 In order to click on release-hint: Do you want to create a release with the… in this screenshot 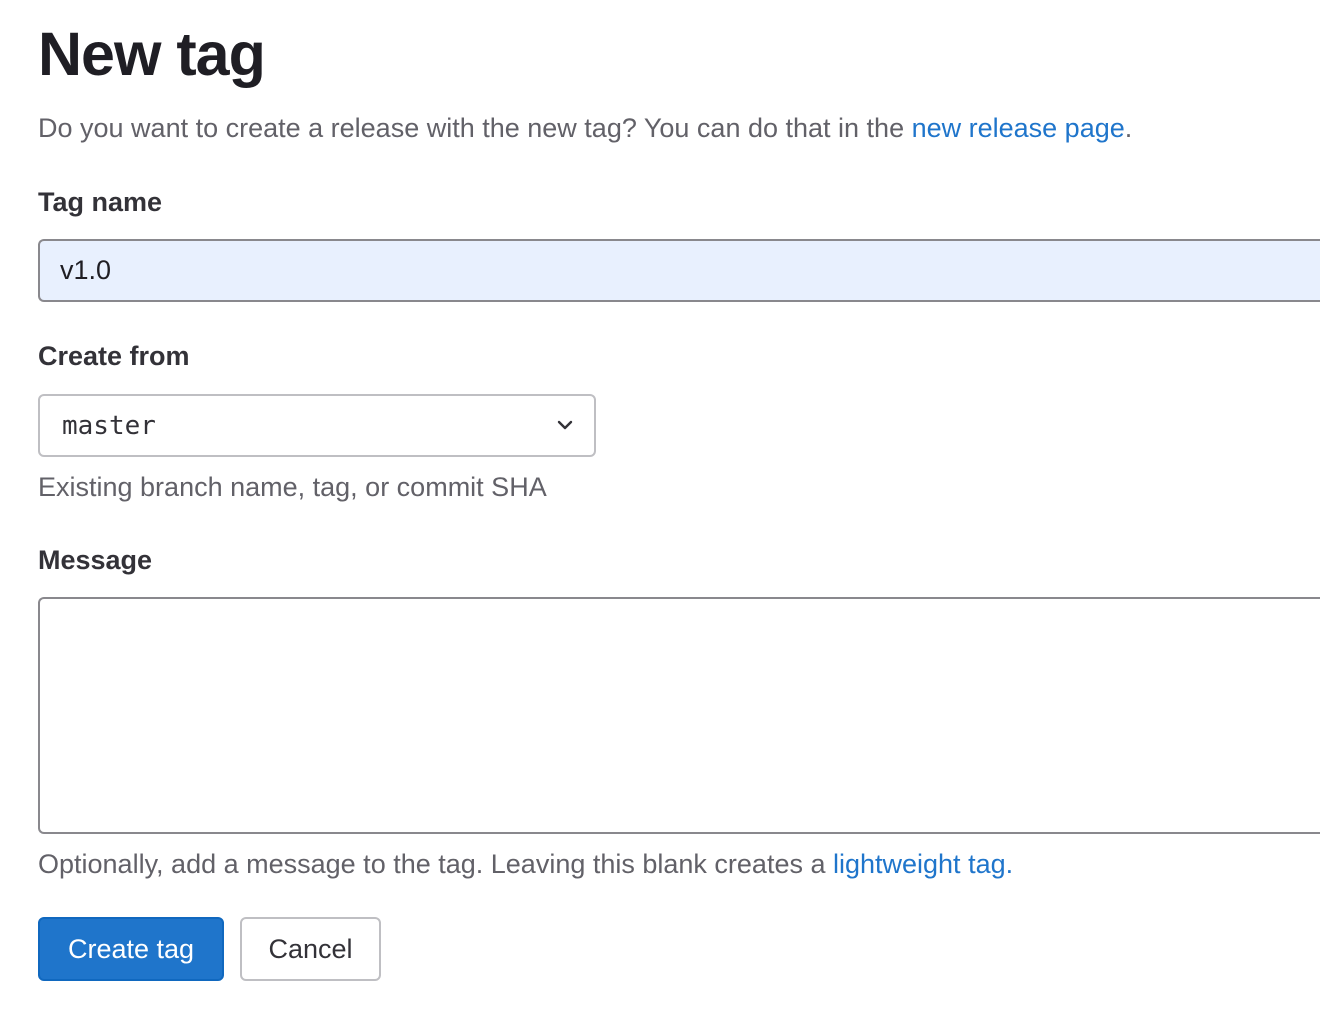, I will do `click(585, 128)`.